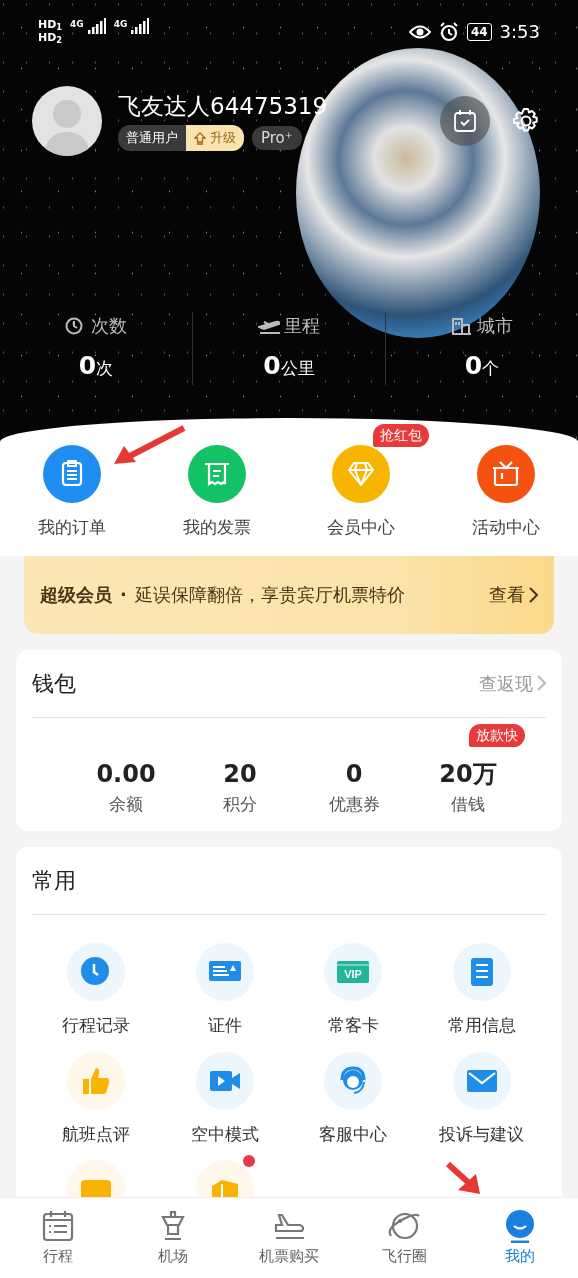  Describe the element at coordinates (481, 991) in the screenshot. I see `shortcut-item: 常用信息` at that location.